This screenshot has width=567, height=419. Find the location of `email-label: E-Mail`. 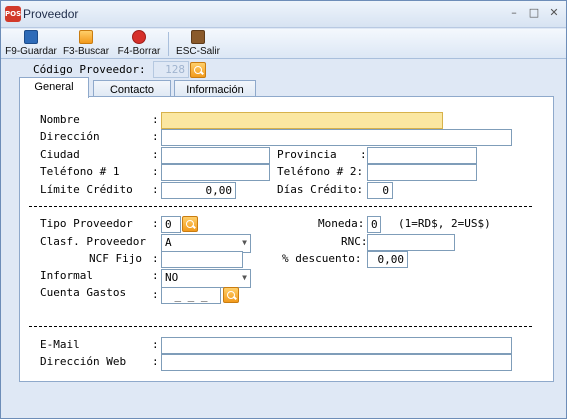

email-label: E-Mail is located at coordinates (60, 344).